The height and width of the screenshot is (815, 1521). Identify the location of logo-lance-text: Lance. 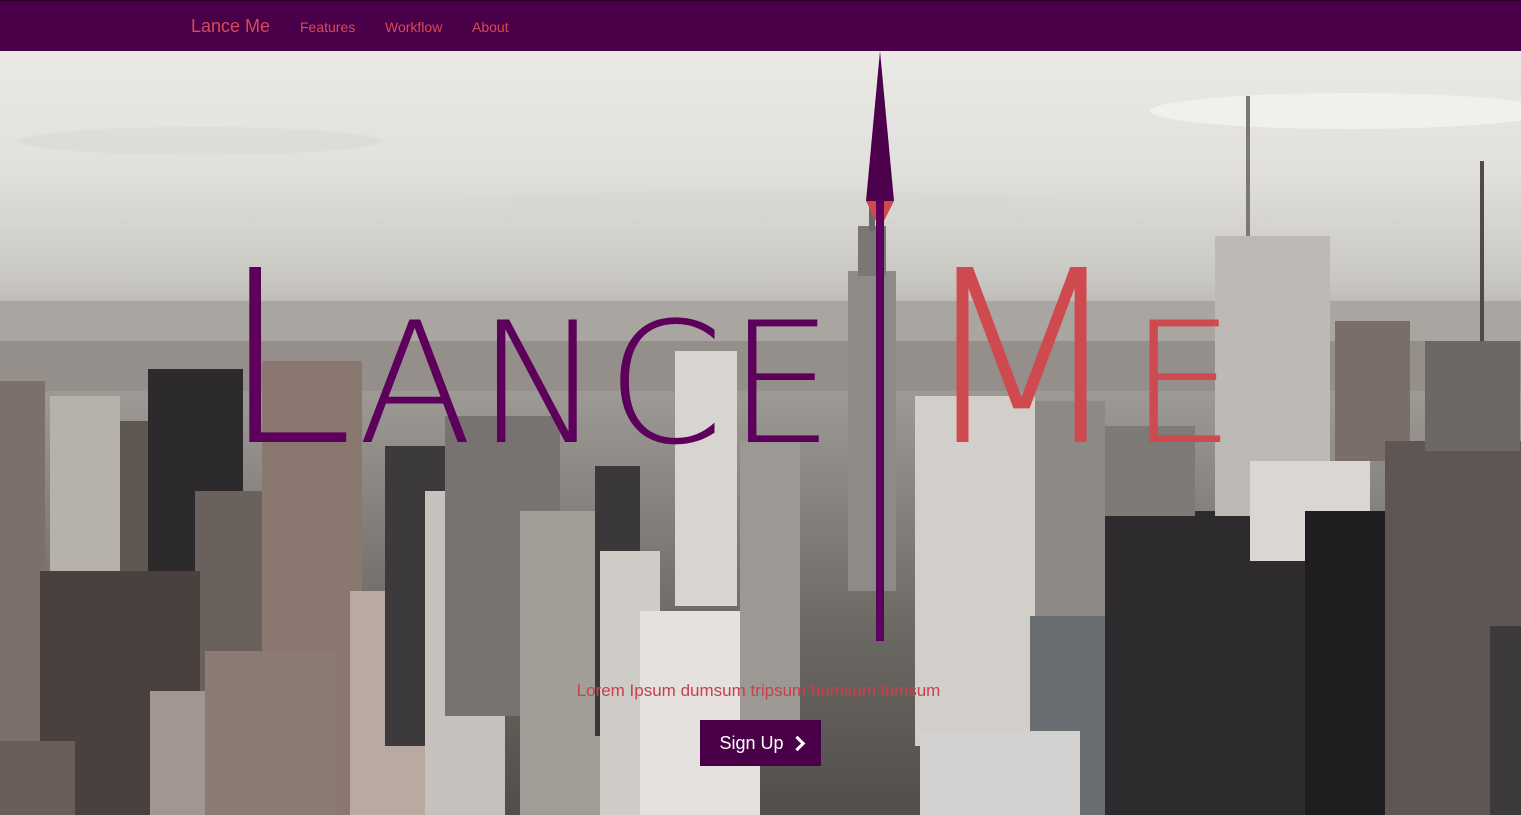
(529, 359).